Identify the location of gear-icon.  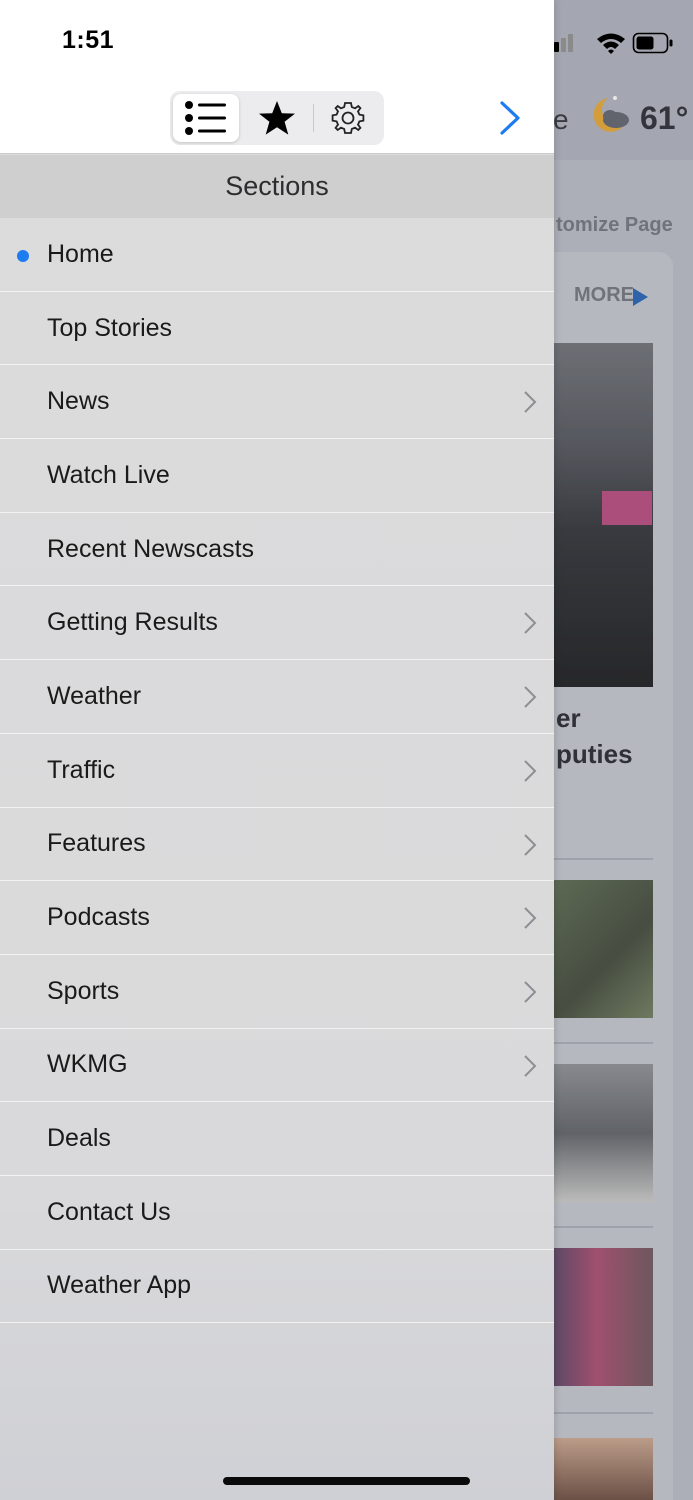
(348, 118).